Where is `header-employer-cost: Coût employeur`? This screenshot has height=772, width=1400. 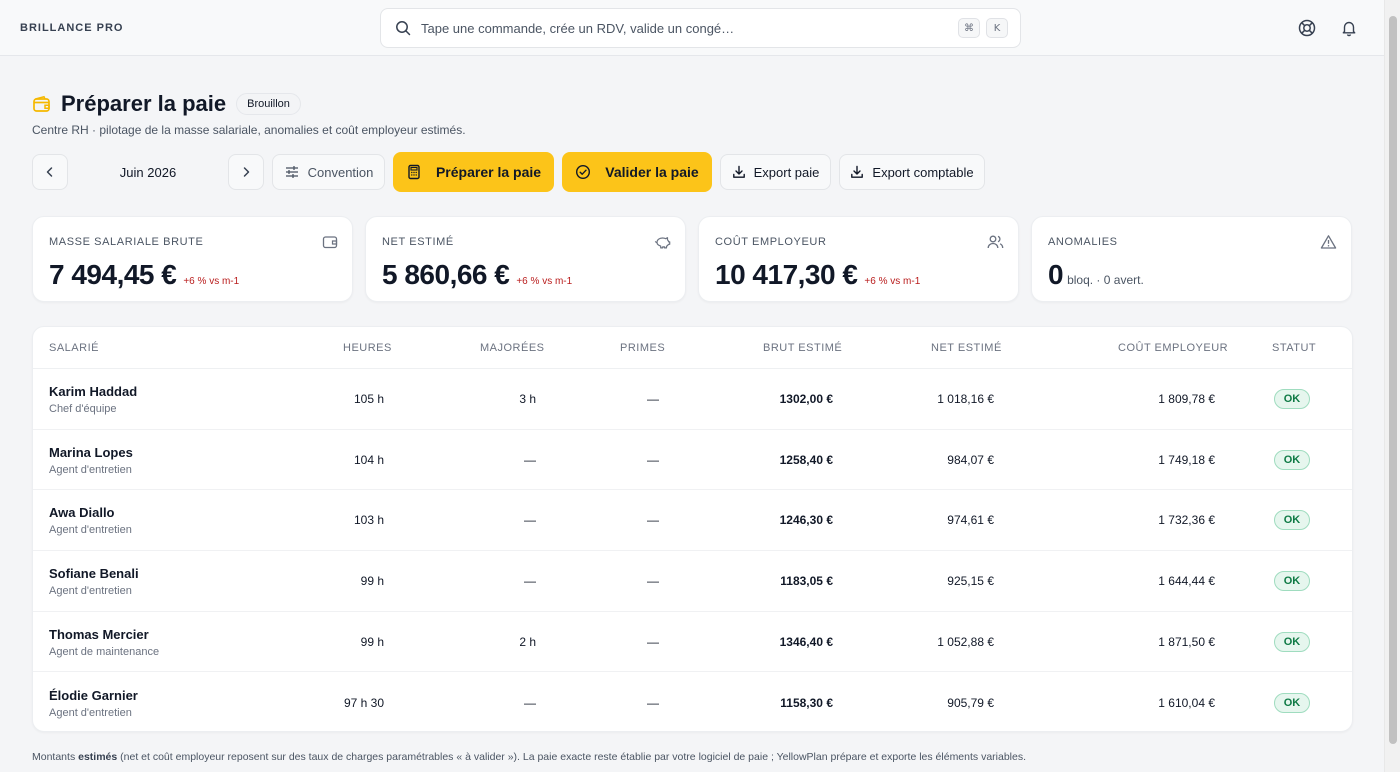 header-employer-cost: Coût employeur is located at coordinates (1173, 348).